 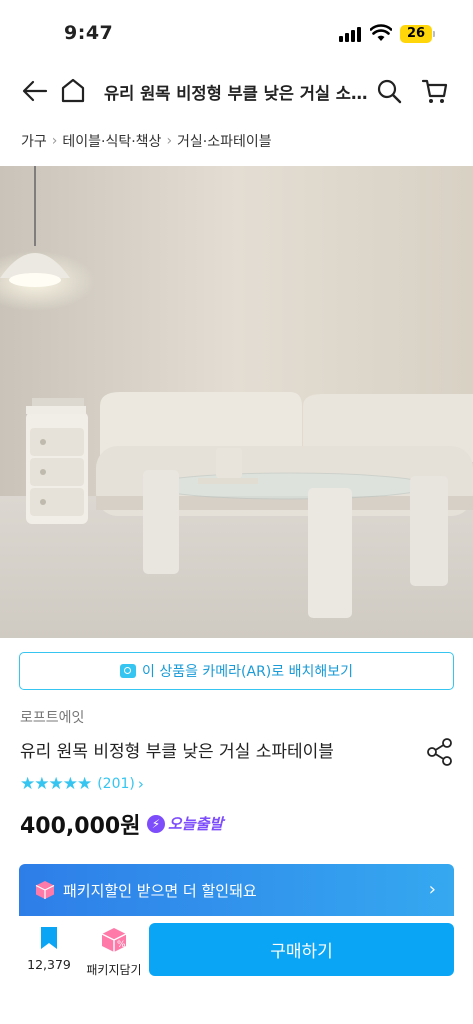 What do you see at coordinates (236, 29) in the screenshot?
I see `status-bar: 9:47 26` at bounding box center [236, 29].